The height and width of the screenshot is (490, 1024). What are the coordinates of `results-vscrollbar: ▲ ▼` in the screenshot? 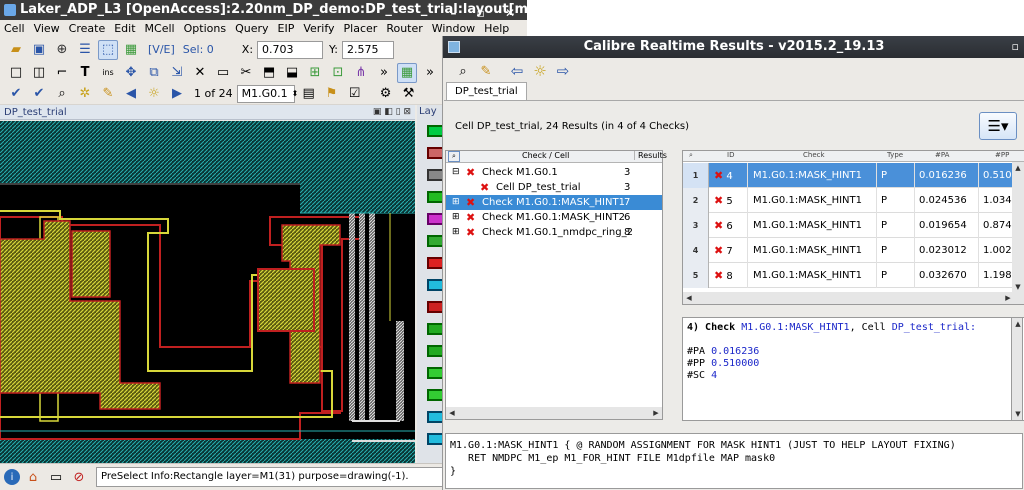 It's located at (1018, 227).